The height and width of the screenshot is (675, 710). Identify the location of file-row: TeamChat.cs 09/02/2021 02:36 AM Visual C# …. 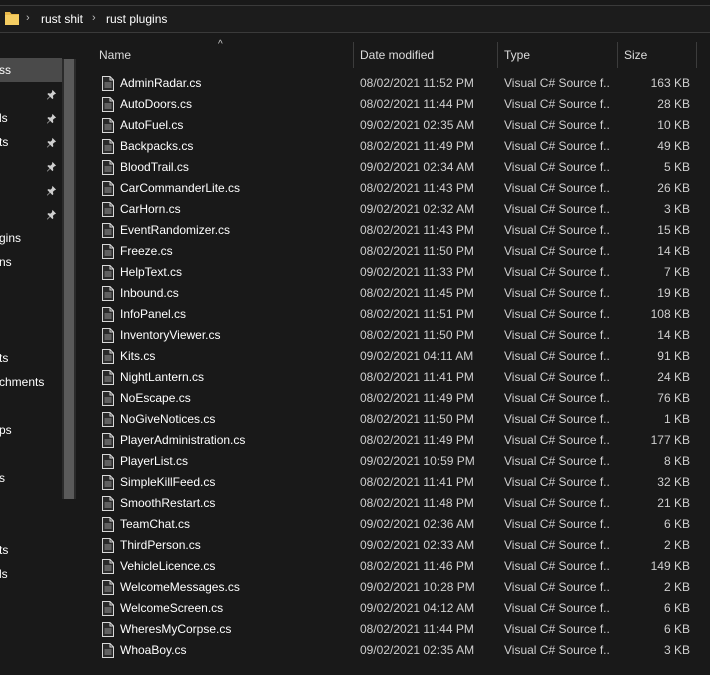
(405, 524).